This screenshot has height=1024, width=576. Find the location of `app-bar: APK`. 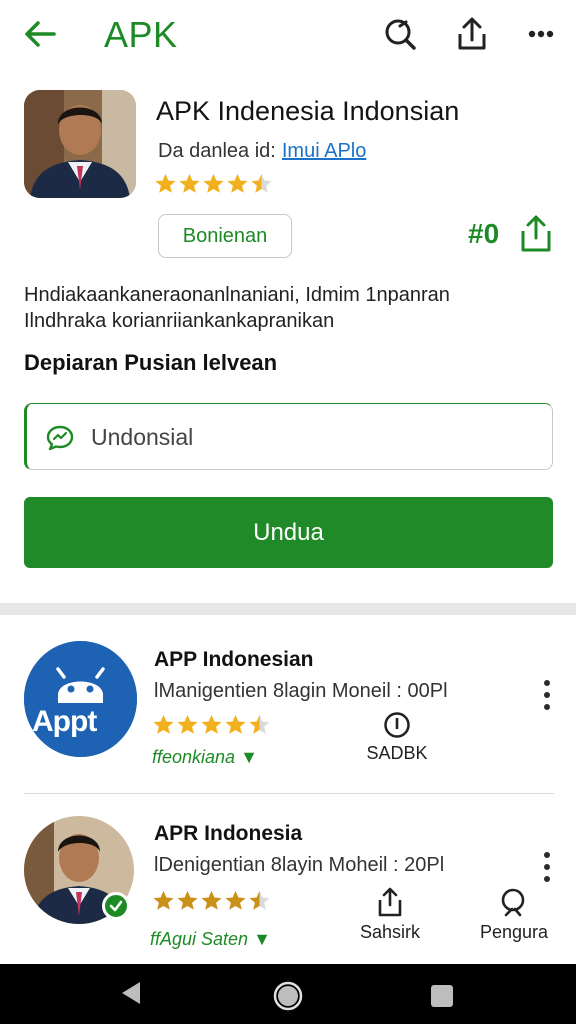

app-bar: APK is located at coordinates (288, 36).